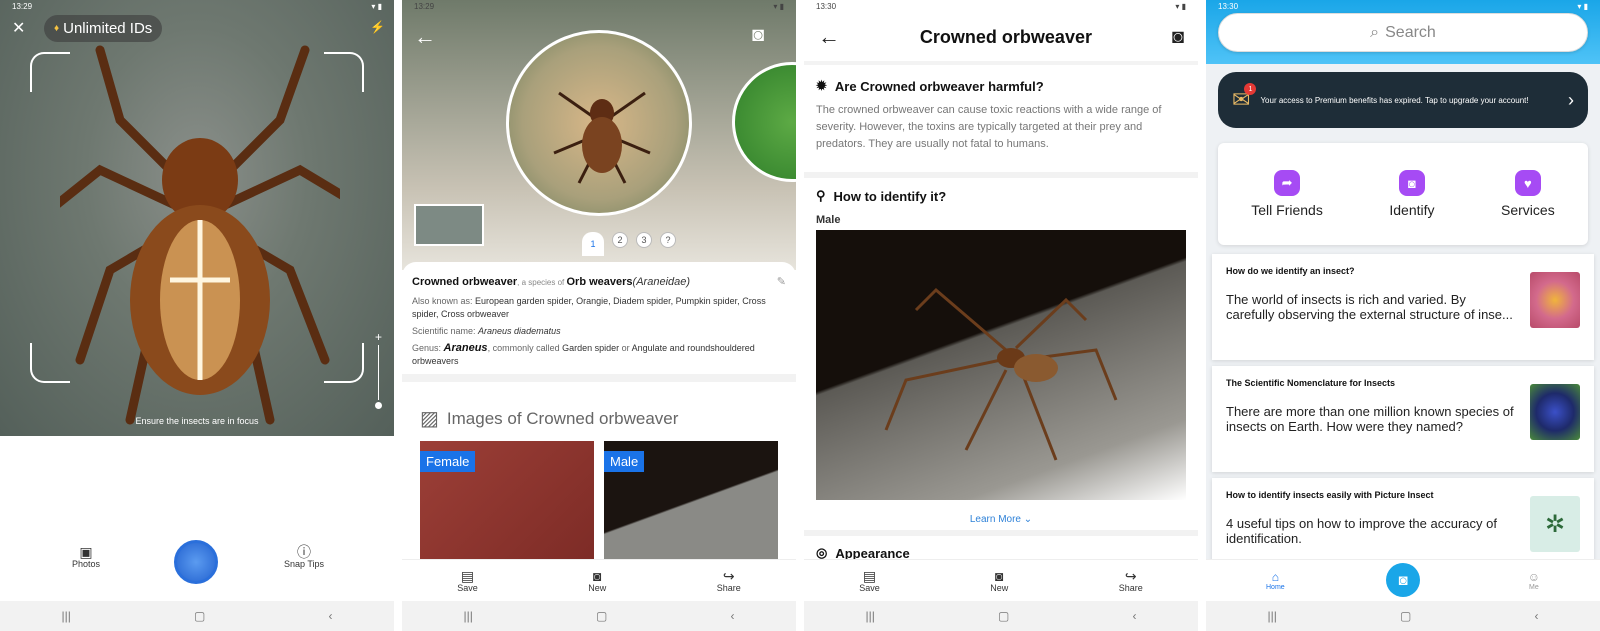 This screenshot has width=1600, height=631. I want to click on male-tag: Male, so click(624, 461).